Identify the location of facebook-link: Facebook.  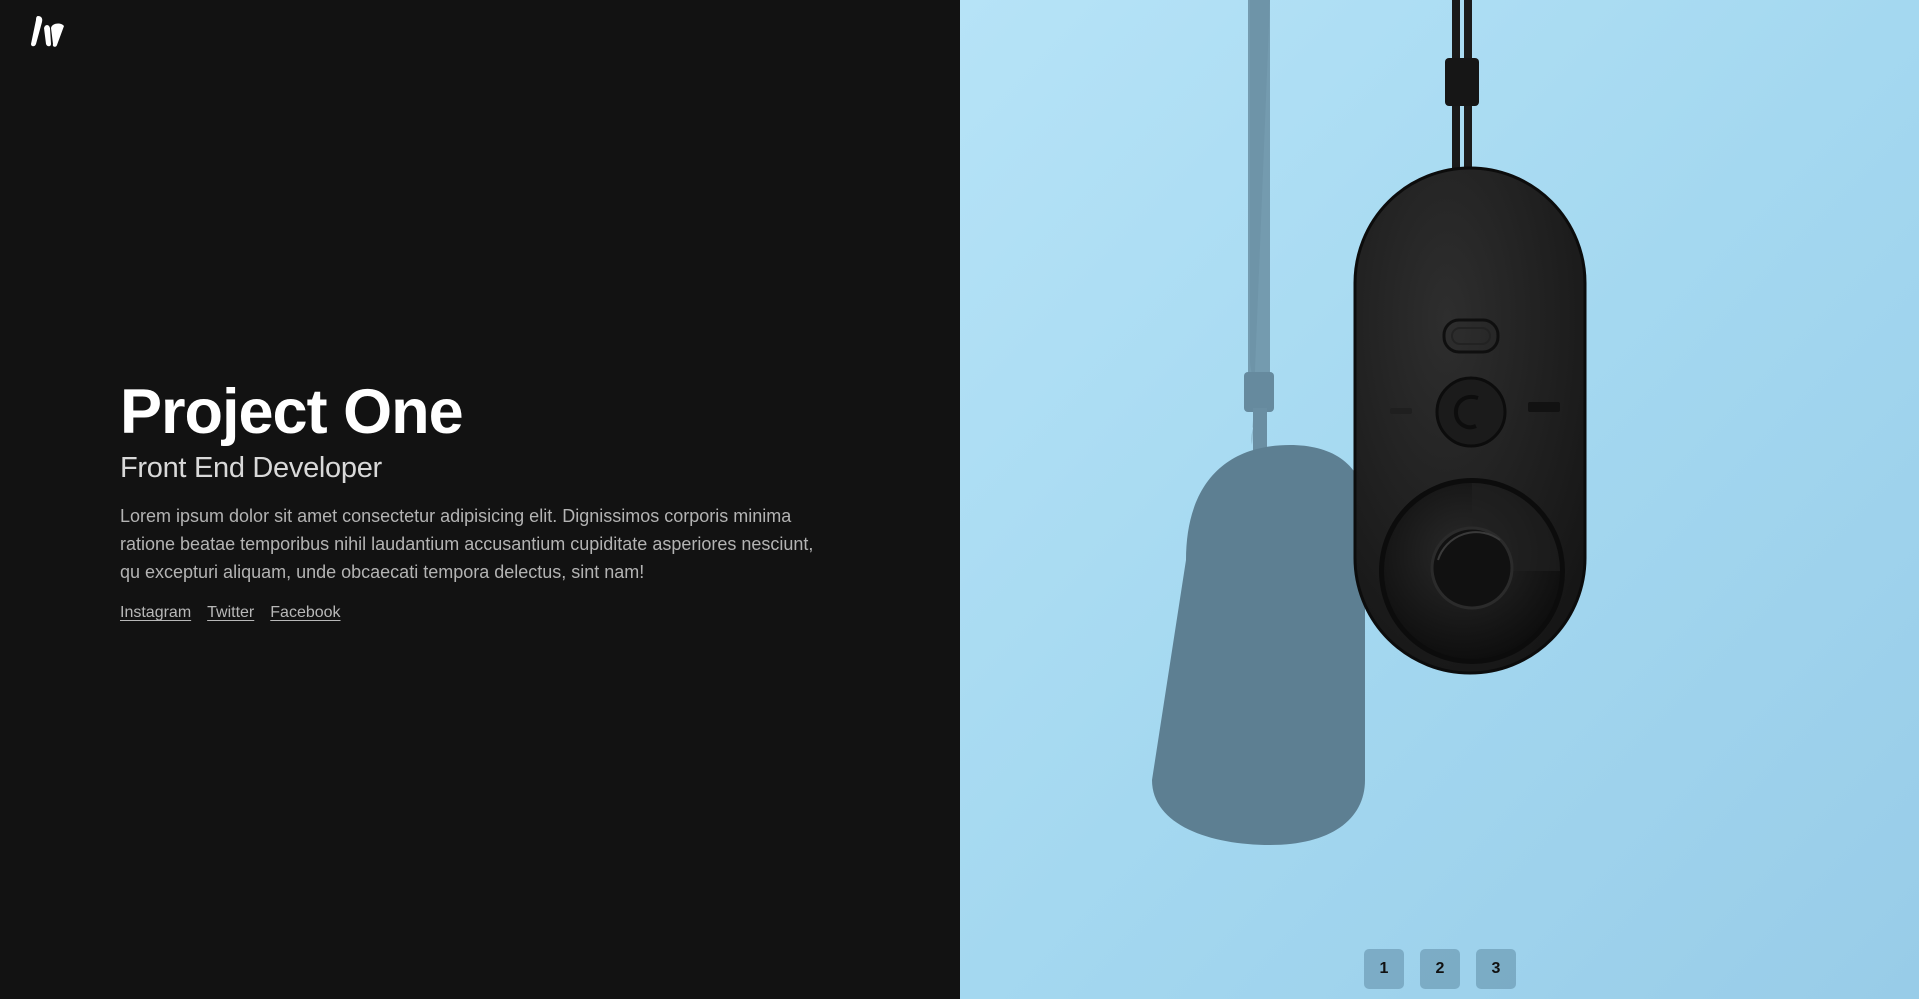
(305, 613).